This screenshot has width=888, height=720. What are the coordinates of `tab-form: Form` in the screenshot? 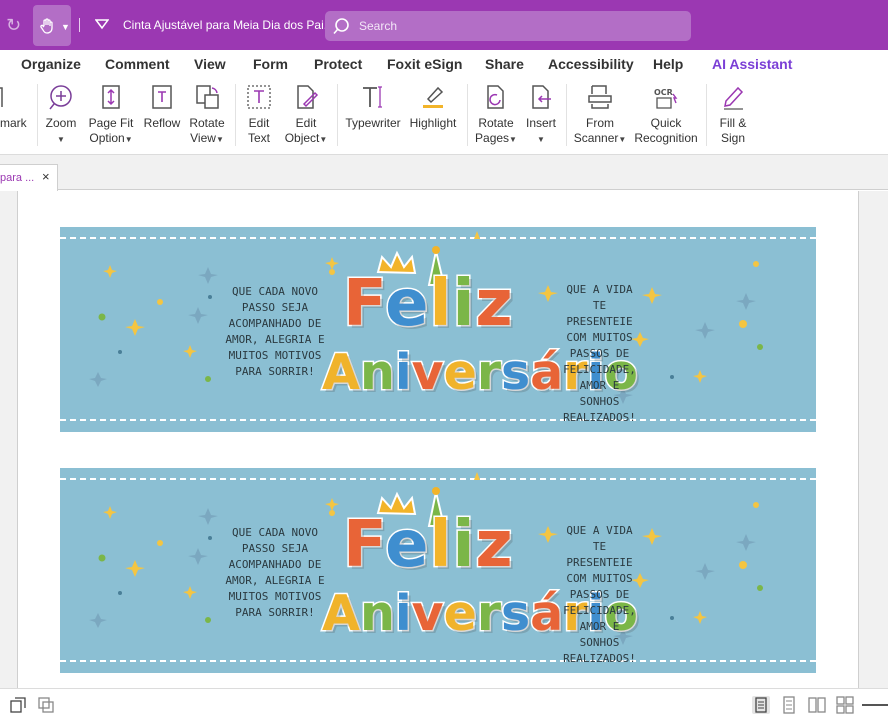 It's located at (270, 64).